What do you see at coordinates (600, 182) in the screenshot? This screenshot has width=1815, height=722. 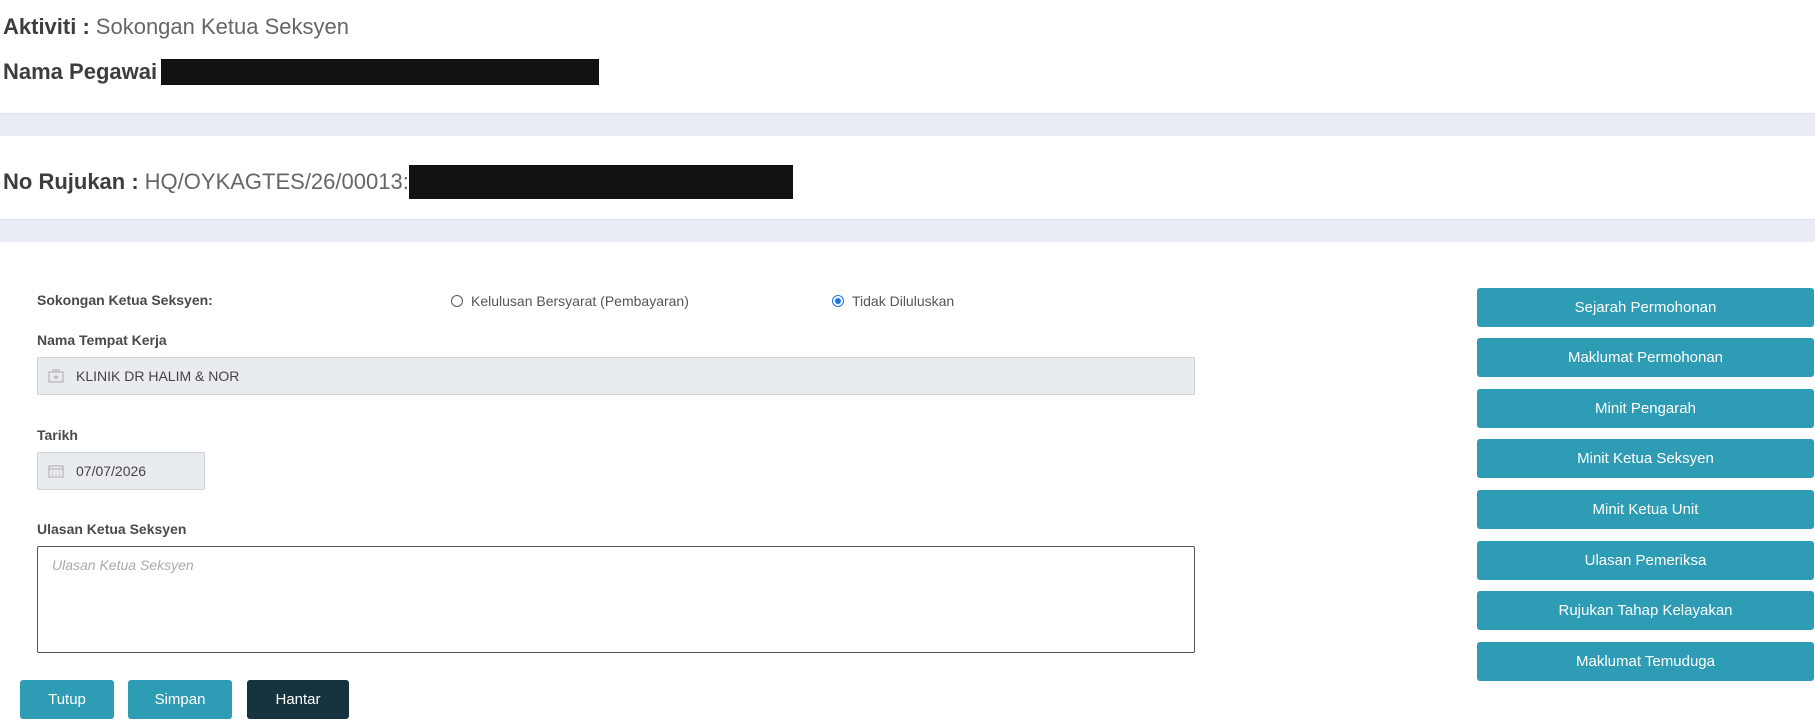 I see `applicant-name-redacted` at bounding box center [600, 182].